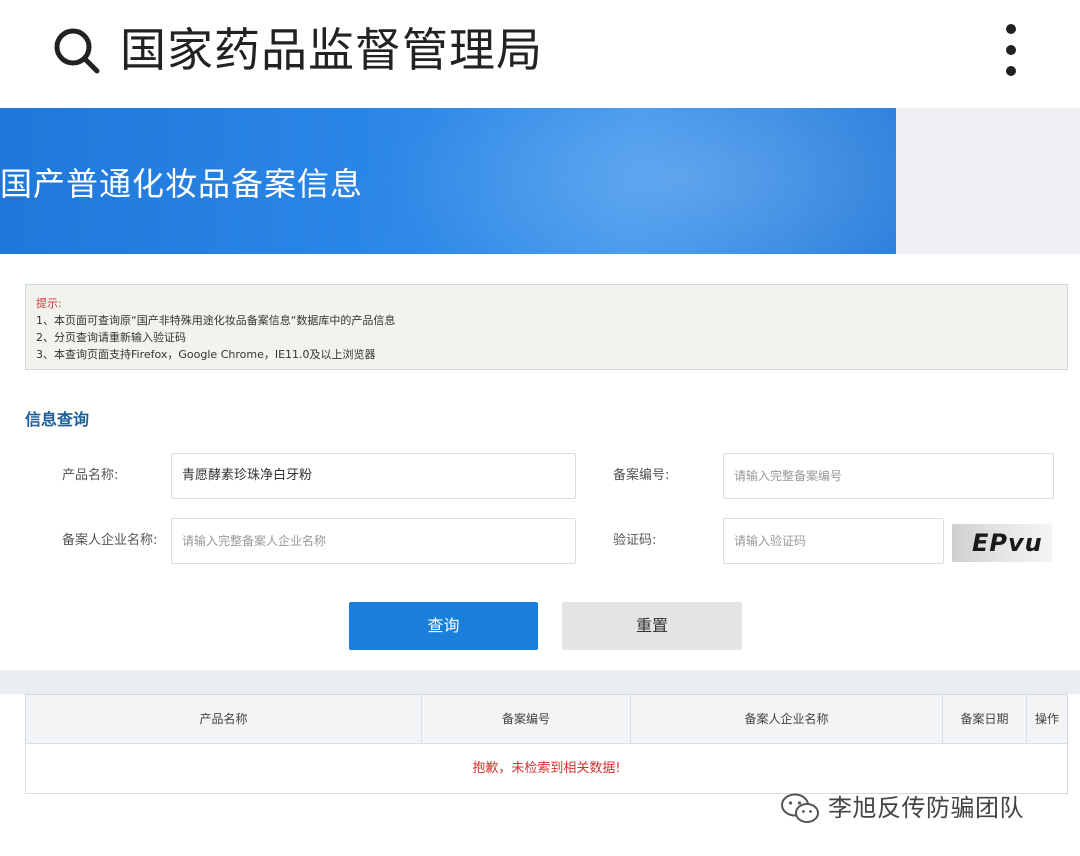 The height and width of the screenshot is (856, 1080). What do you see at coordinates (331, 50) in the screenshot?
I see `app-title: 国家药品监督管理局` at bounding box center [331, 50].